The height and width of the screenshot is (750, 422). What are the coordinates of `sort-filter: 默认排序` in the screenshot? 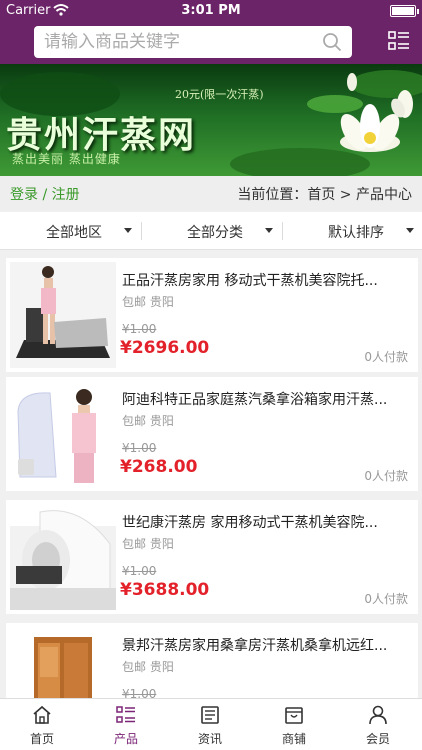 It's located at (352, 231).